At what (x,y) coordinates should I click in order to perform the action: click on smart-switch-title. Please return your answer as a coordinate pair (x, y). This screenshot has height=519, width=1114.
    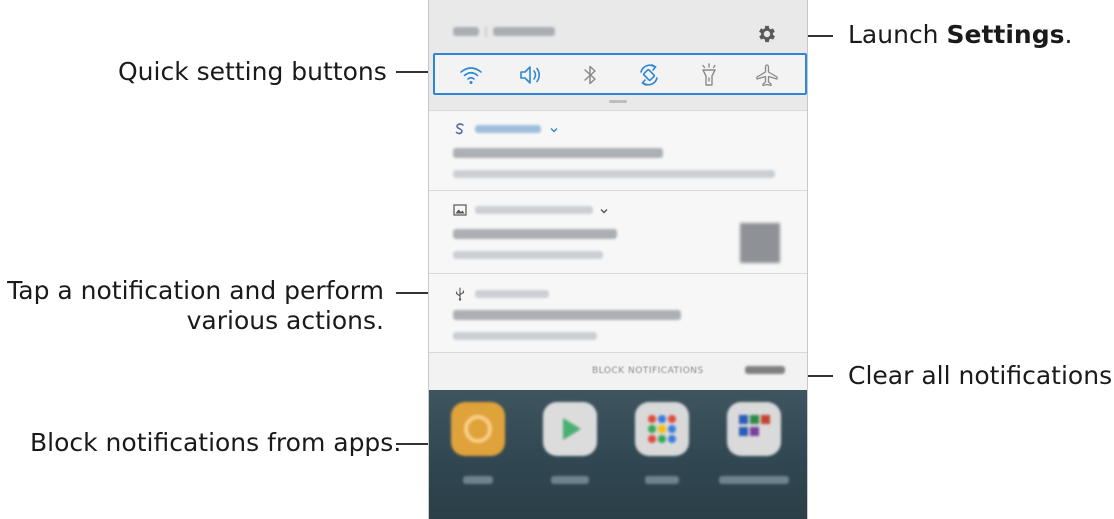
    Looking at the image, I should click on (558, 153).